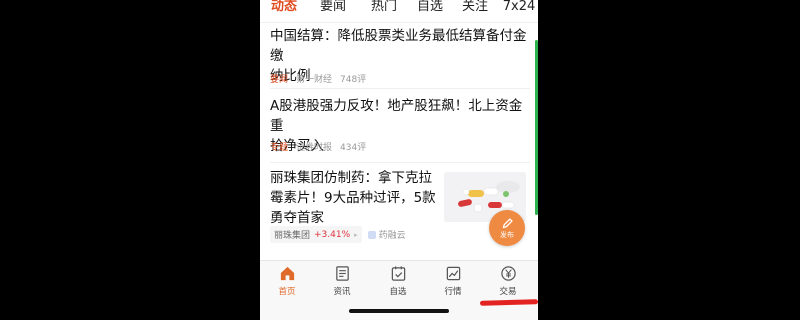  I want to click on news-meta: 要闻 第一财经 748评, so click(318, 78).